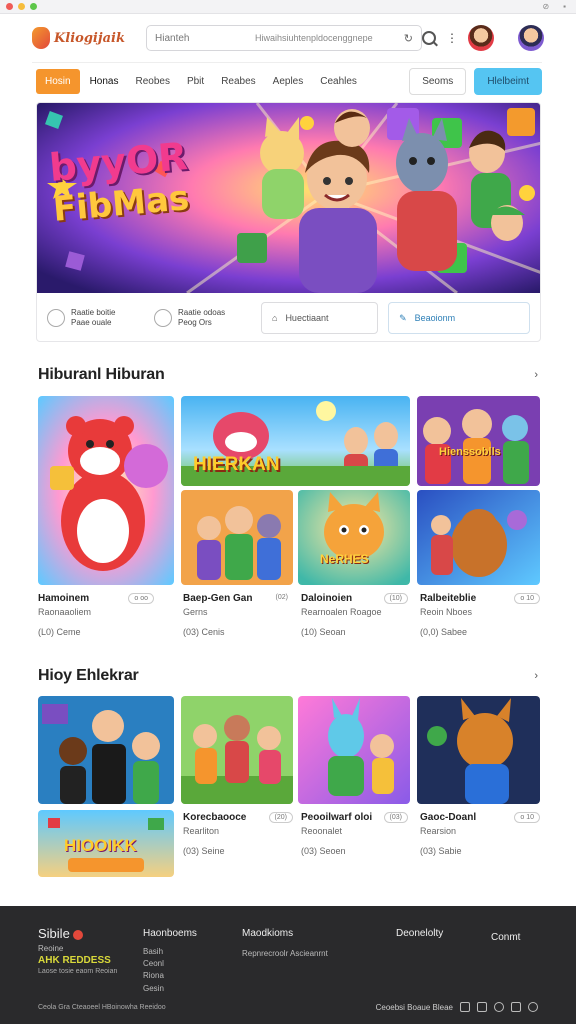 Image resolution: width=576 pixels, height=1024 pixels. I want to click on tile-subtitle: Rearliton, so click(201, 831).